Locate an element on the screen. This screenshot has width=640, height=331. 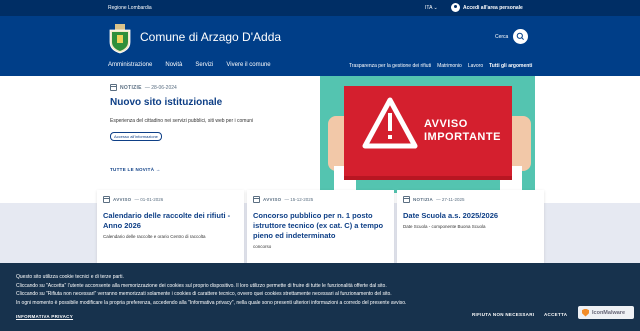
shield-icon is located at coordinates (585, 312).